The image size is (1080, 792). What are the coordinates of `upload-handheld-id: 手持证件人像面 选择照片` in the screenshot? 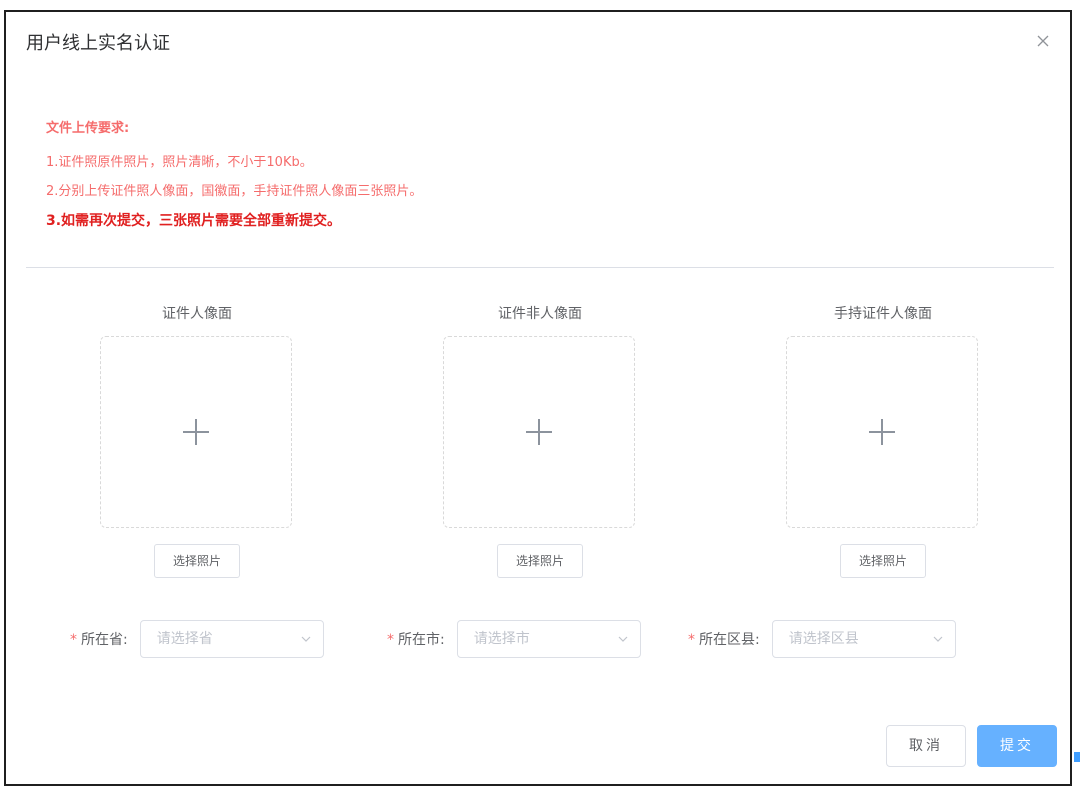 It's located at (883, 441).